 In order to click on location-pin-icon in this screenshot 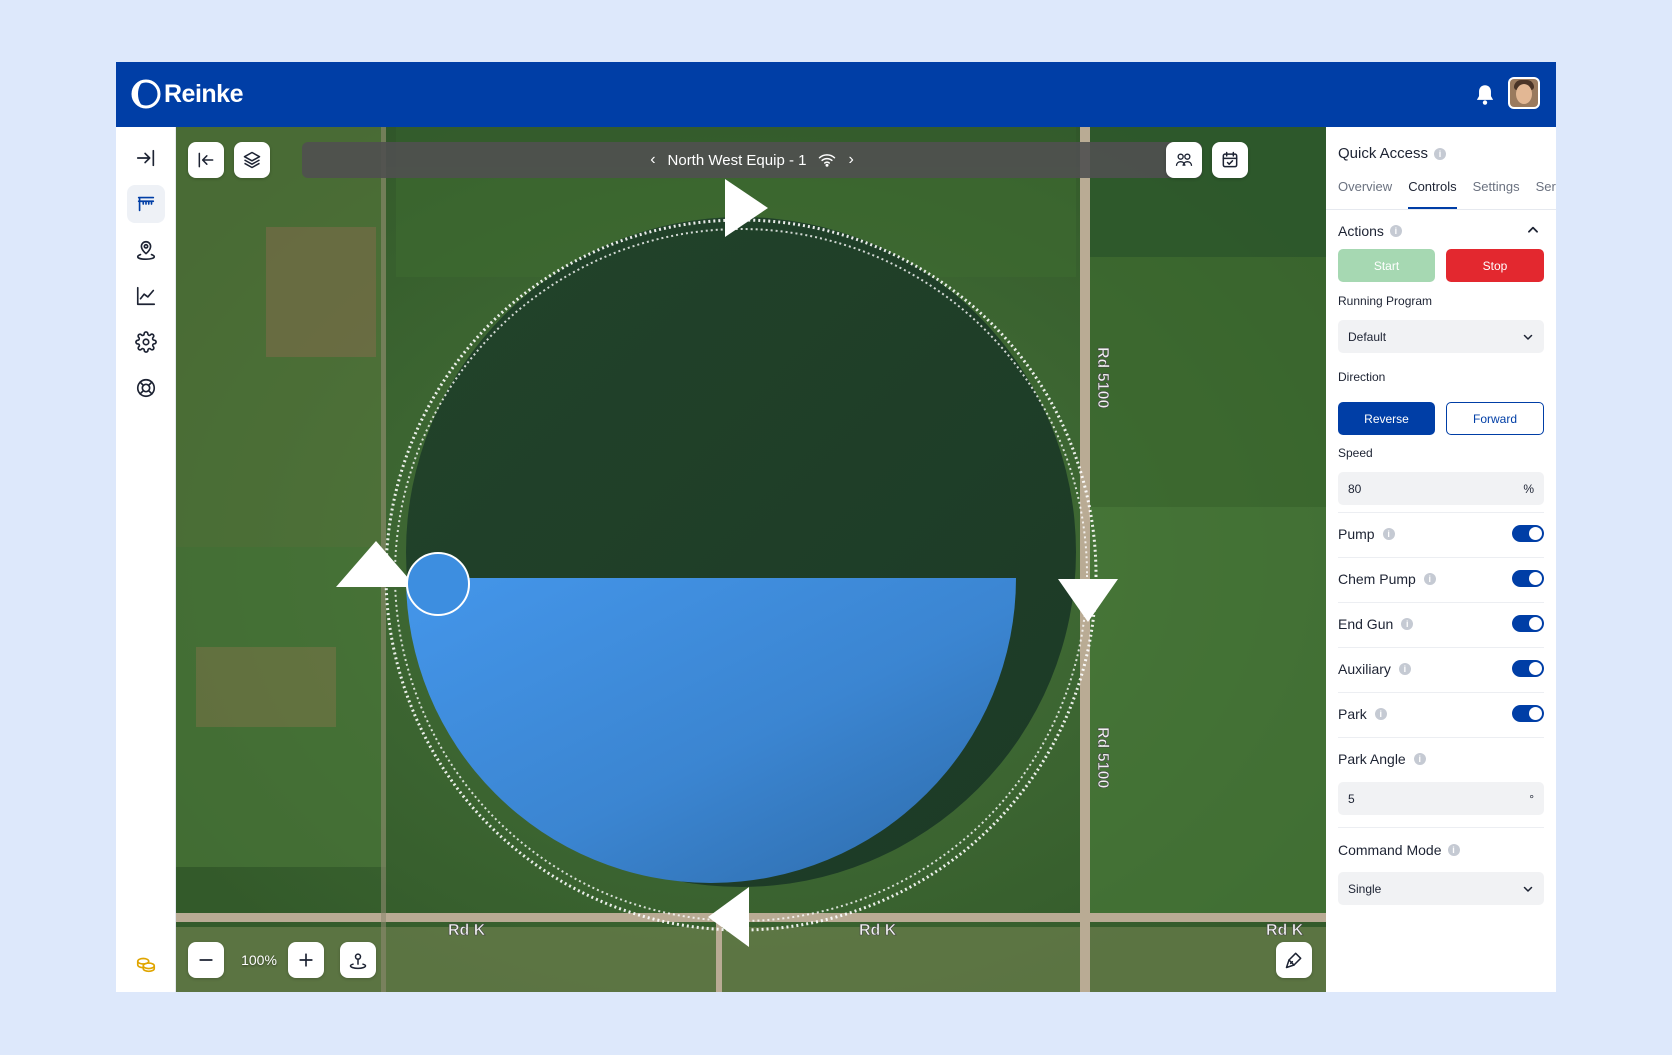, I will do `click(358, 961)`.